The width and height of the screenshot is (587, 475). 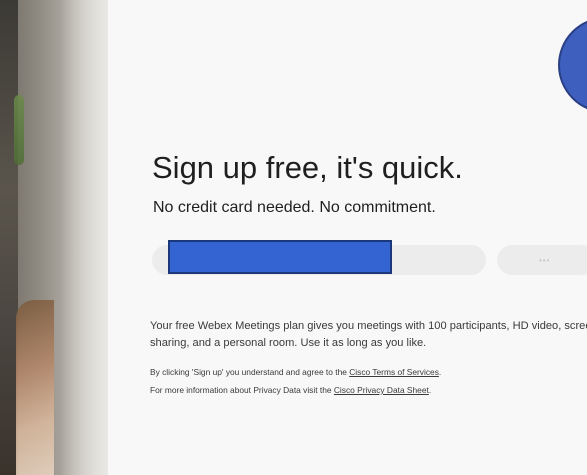 I want to click on signup-button: •••, so click(x=542, y=260).